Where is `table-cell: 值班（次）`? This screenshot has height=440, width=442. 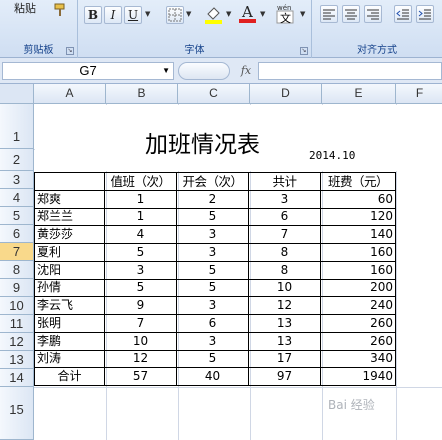
table-cell: 值班（次） is located at coordinates (140, 181).